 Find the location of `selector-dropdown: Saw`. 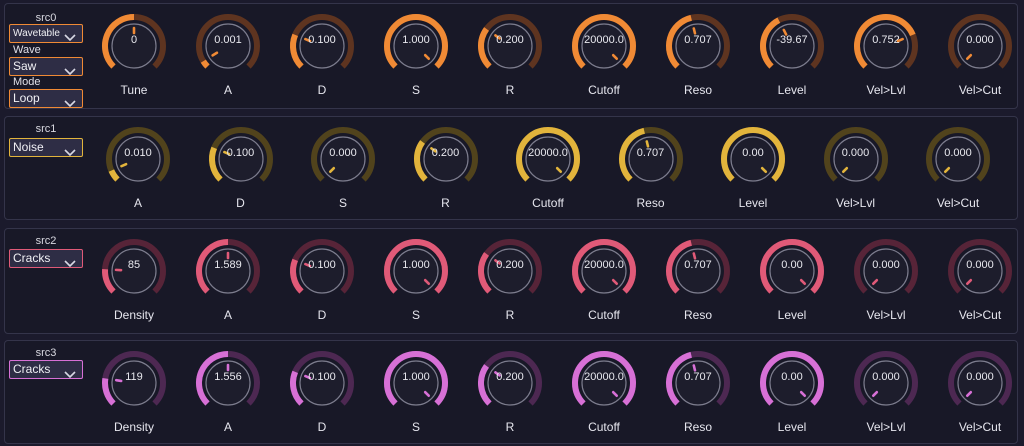

selector-dropdown: Saw is located at coordinates (46, 66).